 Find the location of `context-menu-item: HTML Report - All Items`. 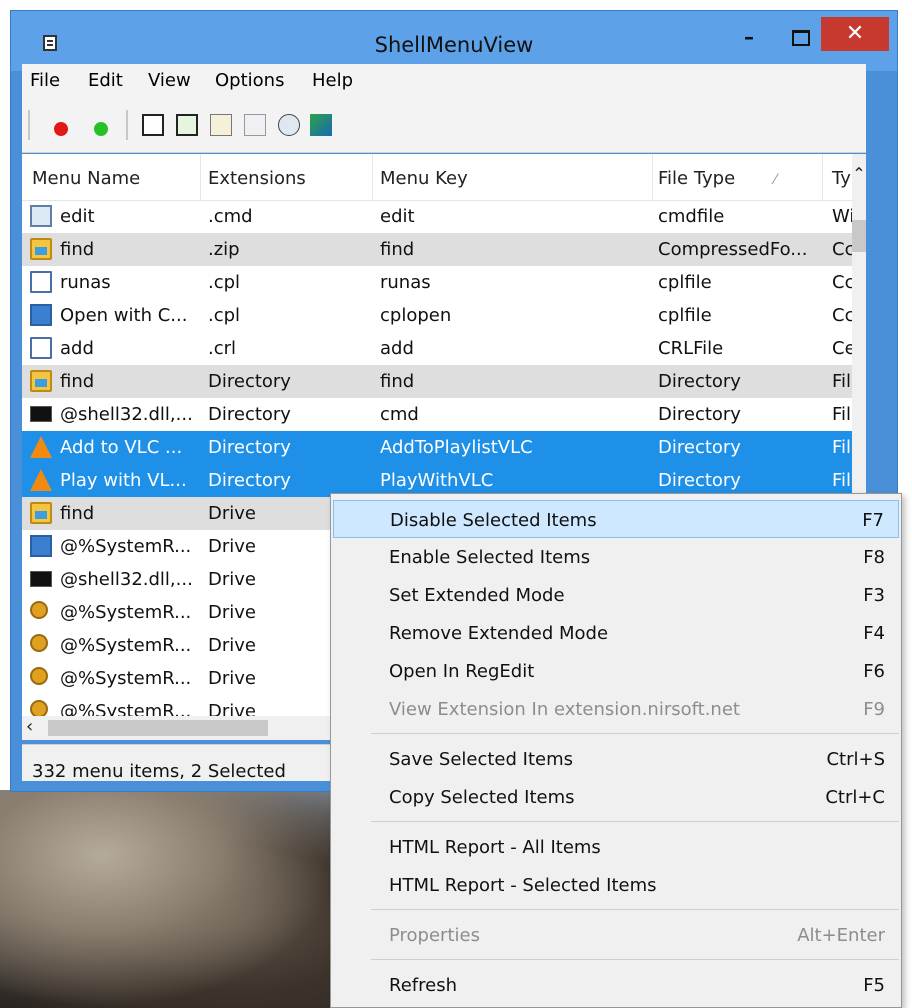

context-menu-item: HTML Report - All Items is located at coordinates (616, 847).